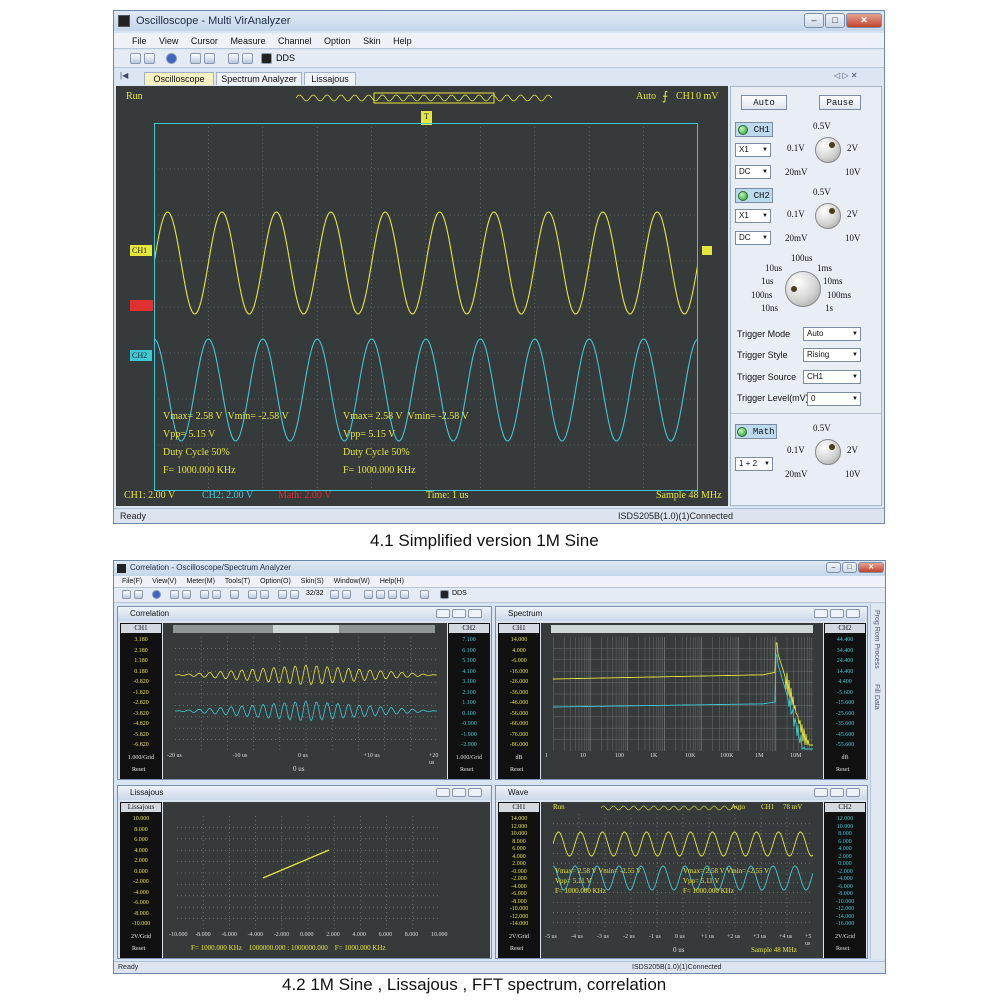 The height and width of the screenshot is (1000, 1000). What do you see at coordinates (424, 594) in the screenshot?
I see `settings-icon` at bounding box center [424, 594].